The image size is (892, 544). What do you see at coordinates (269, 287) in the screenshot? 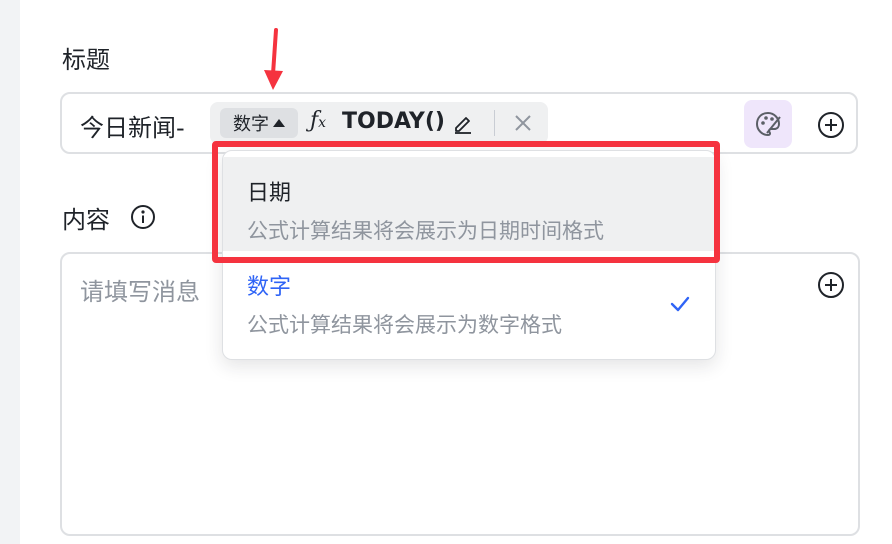
I see `option-title: 数字` at bounding box center [269, 287].